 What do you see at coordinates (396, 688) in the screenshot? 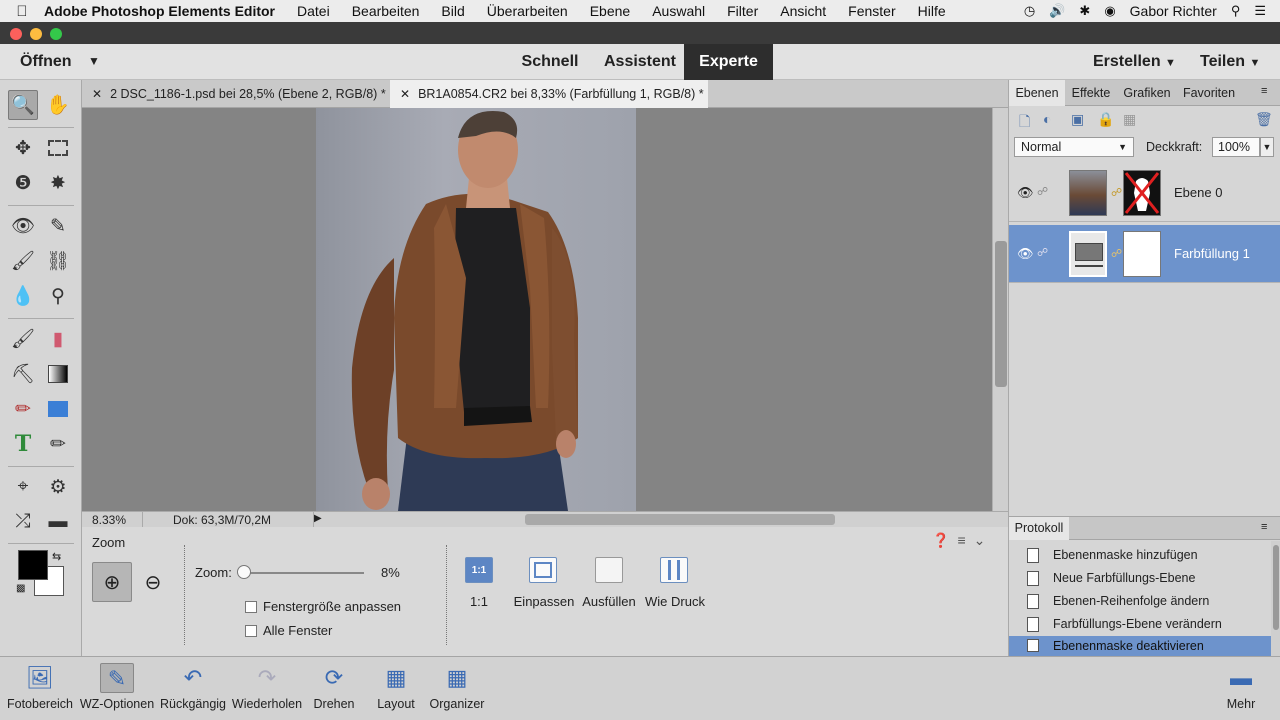
I see `layout-button: ▦ Layout` at bounding box center [396, 688].